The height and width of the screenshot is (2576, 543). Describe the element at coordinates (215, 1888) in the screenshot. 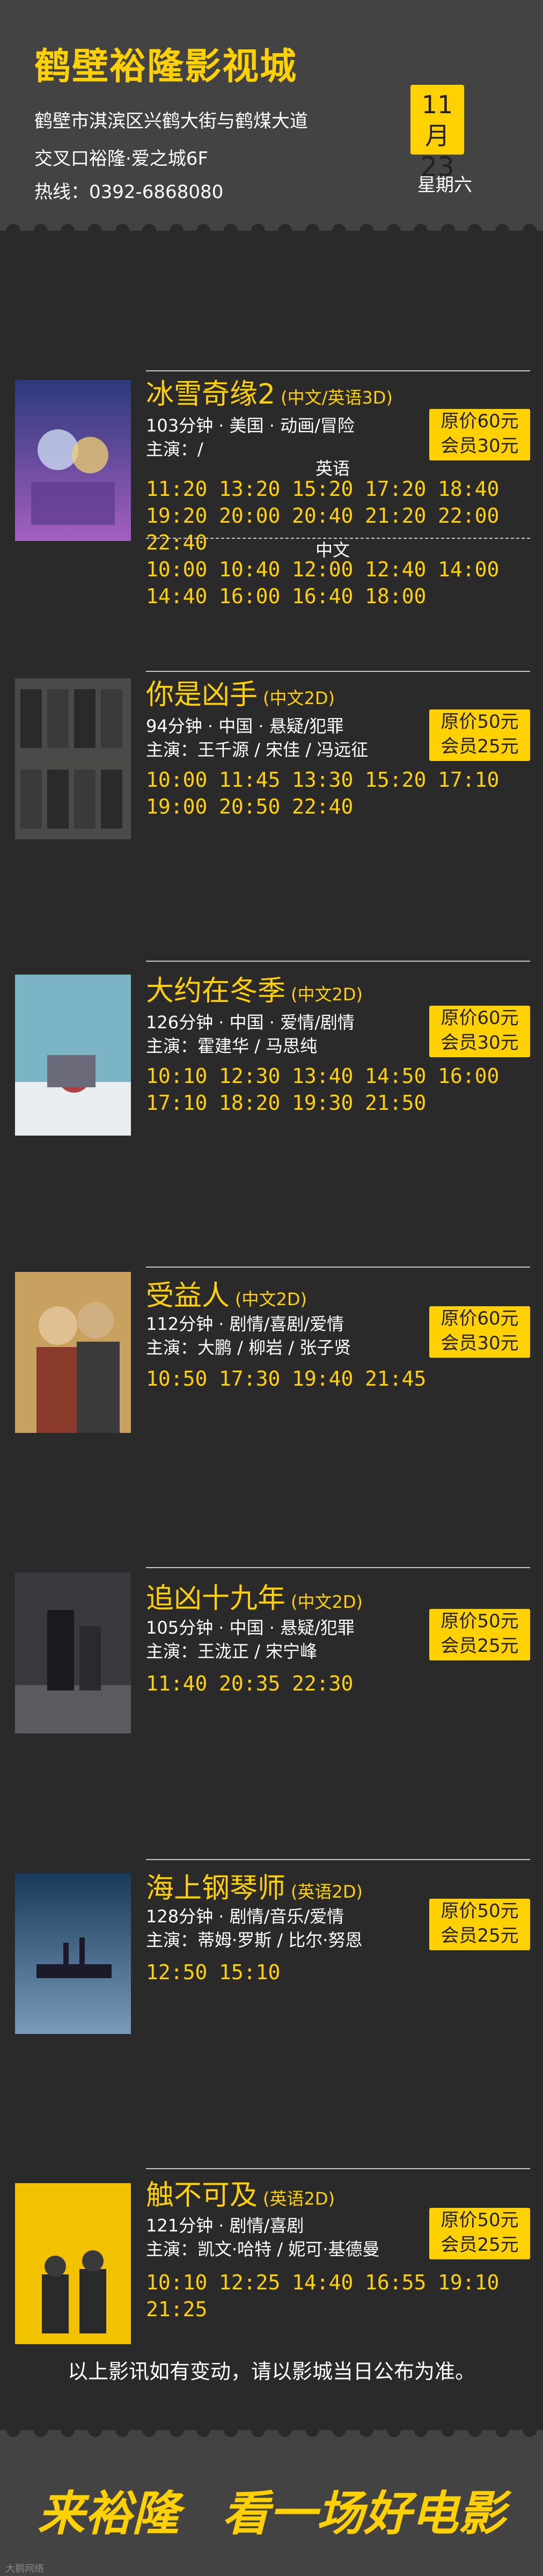

I see `movie-title: 海上钢琴师` at that location.